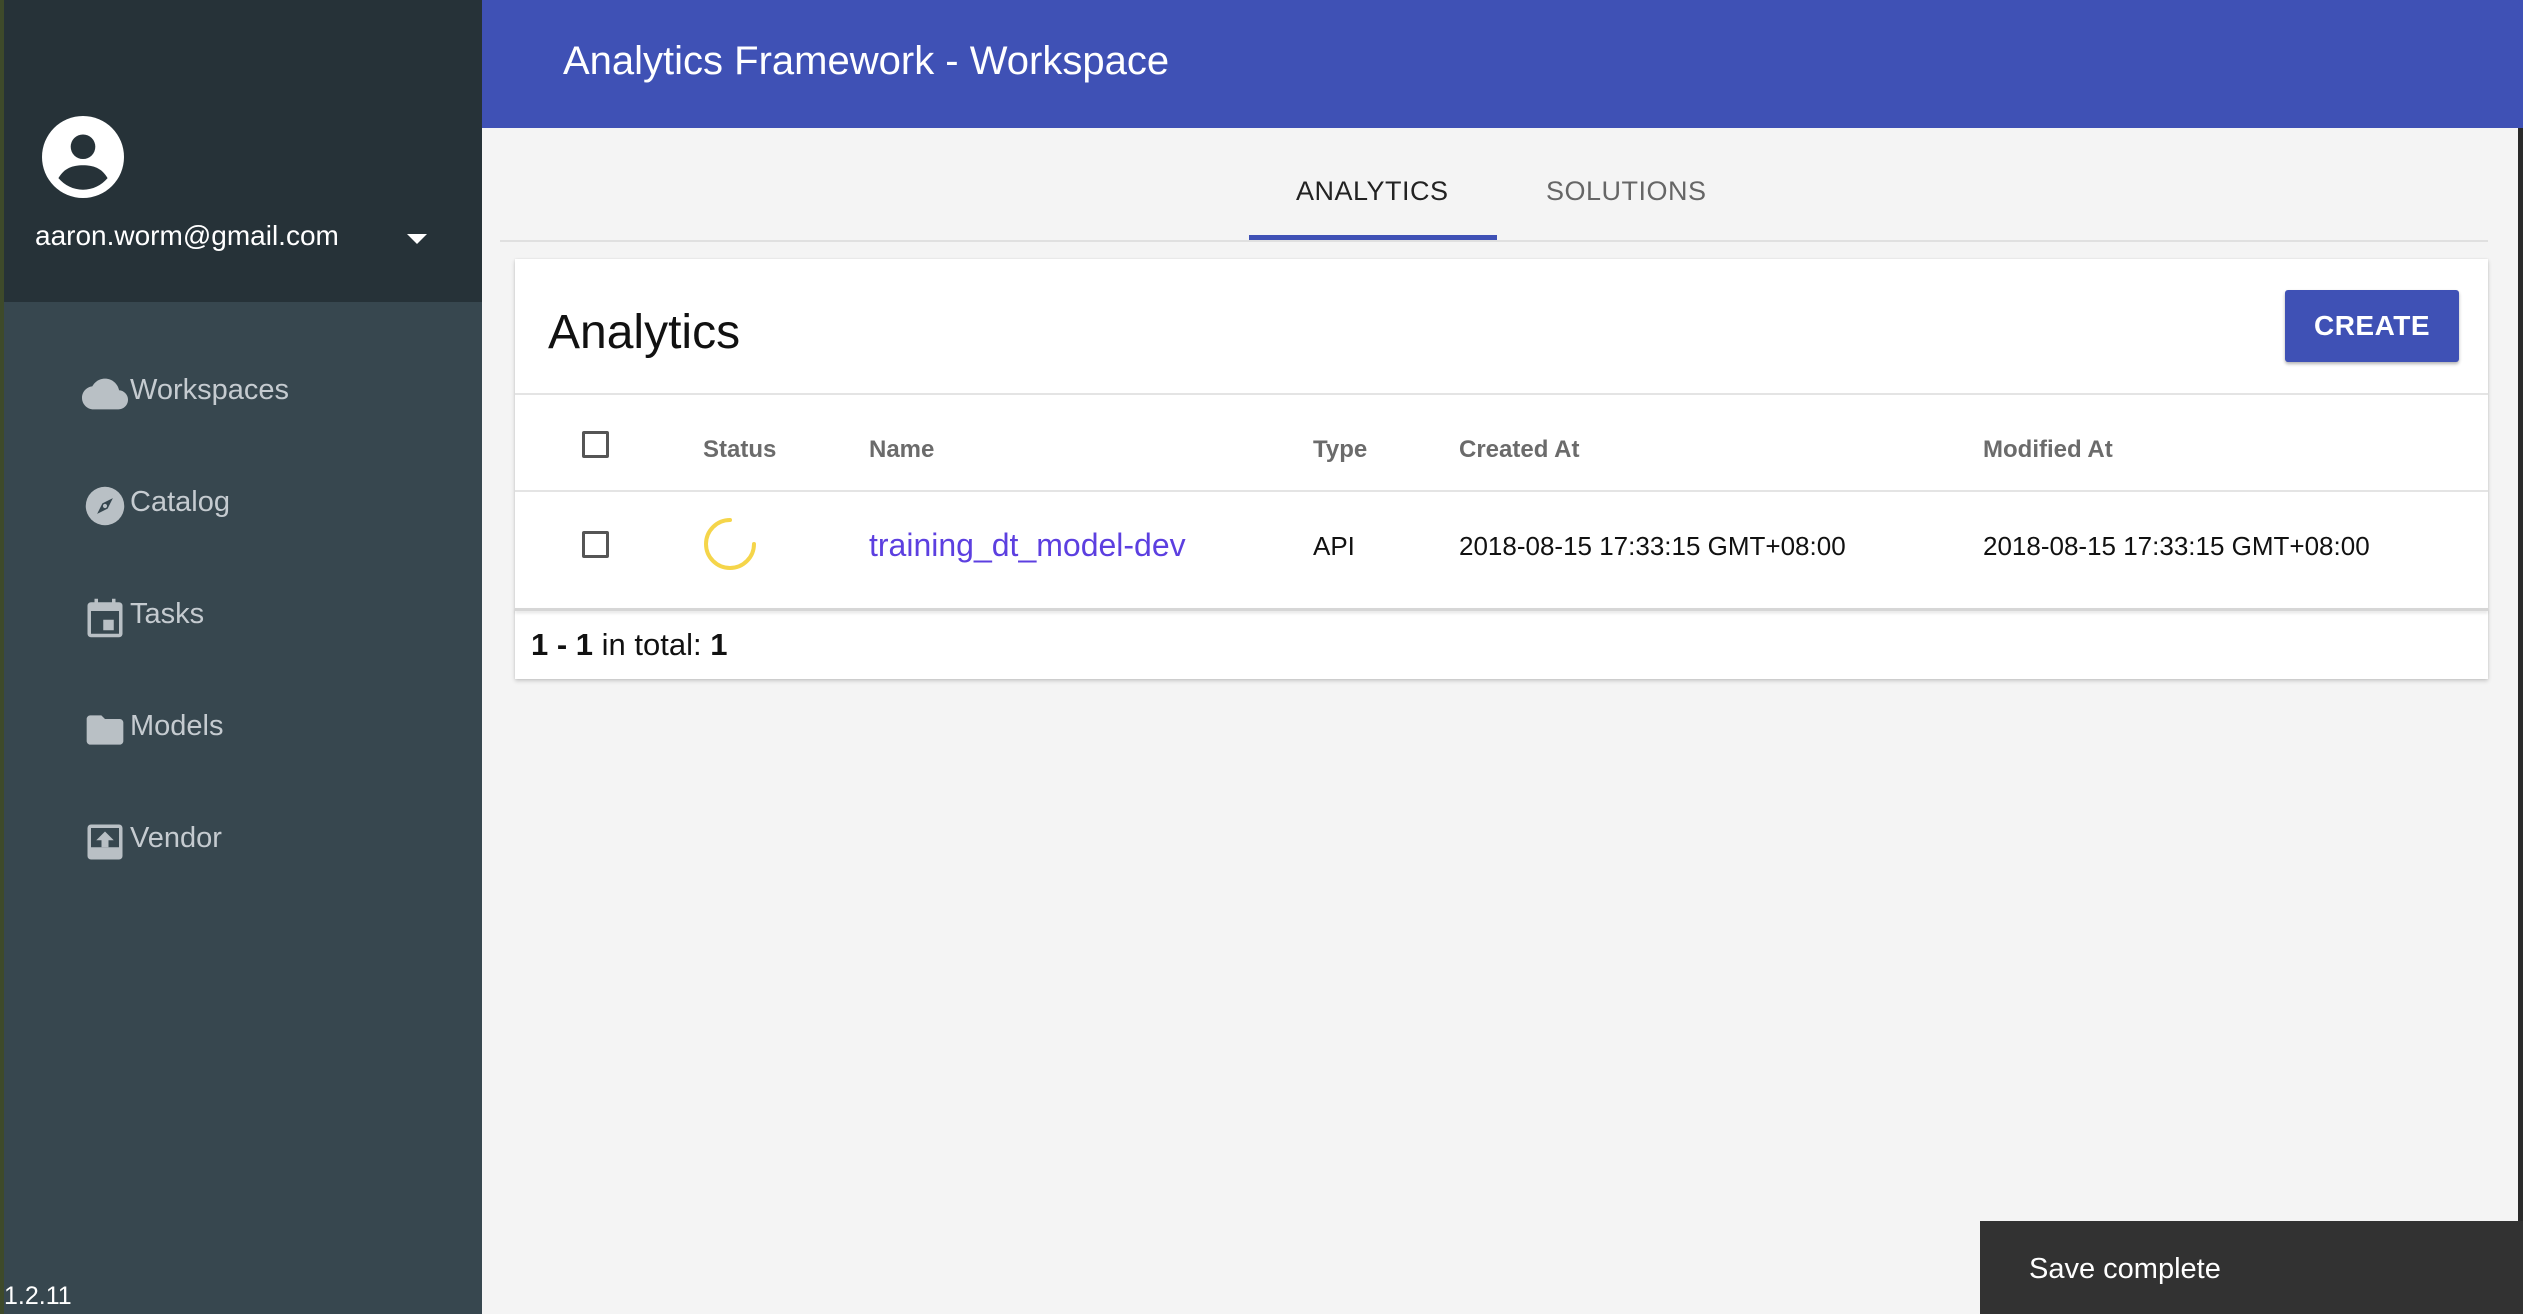 The width and height of the screenshot is (2523, 1314). Describe the element at coordinates (105, 618) in the screenshot. I see `calendar-icon` at that location.